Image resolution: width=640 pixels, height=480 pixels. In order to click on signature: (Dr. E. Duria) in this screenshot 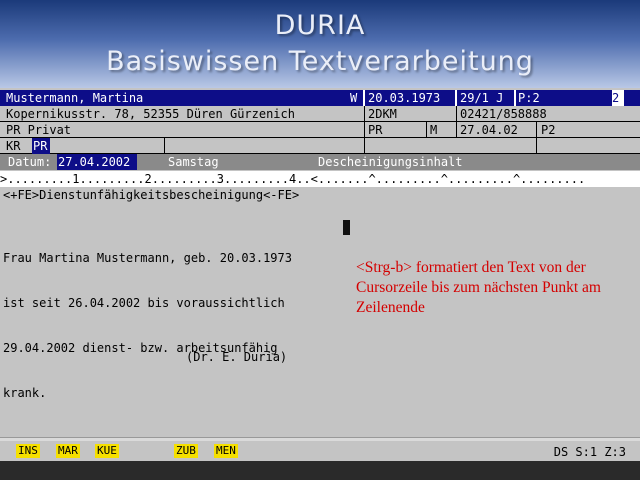, I will do `click(237, 357)`.